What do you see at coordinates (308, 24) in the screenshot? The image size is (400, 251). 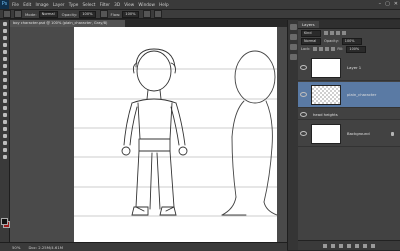 I see `tab-layers: Layers` at bounding box center [308, 24].